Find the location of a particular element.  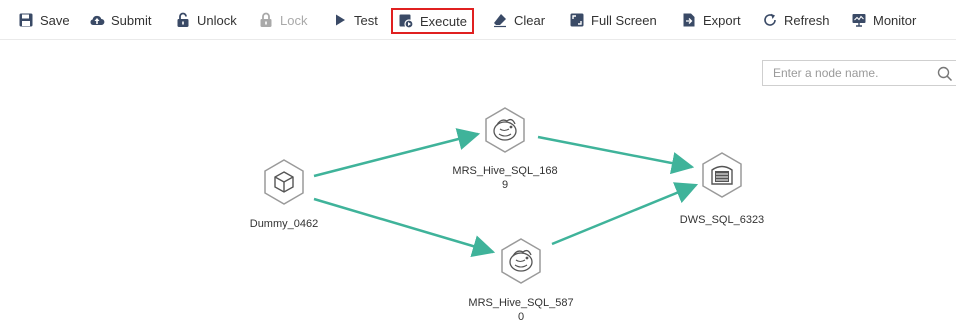

eraser-icon is located at coordinates (500, 20).